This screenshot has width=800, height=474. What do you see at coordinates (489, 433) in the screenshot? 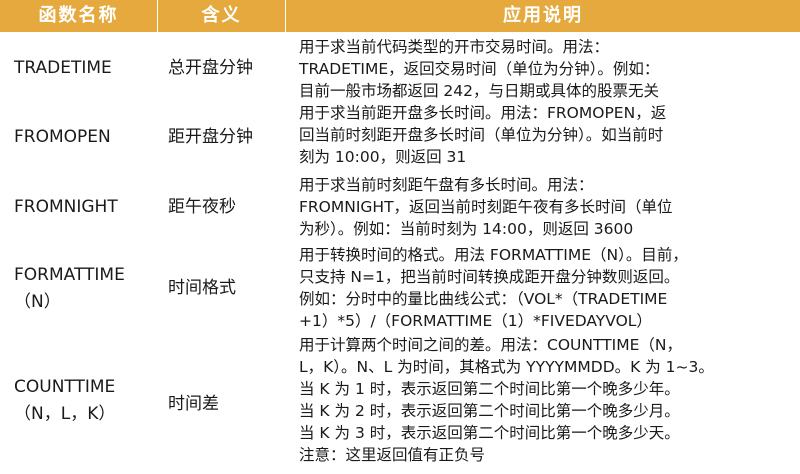
I see `description-line: 当 K 为 3 时，表示返回第二个时间比第一个晚多少天。` at bounding box center [489, 433].